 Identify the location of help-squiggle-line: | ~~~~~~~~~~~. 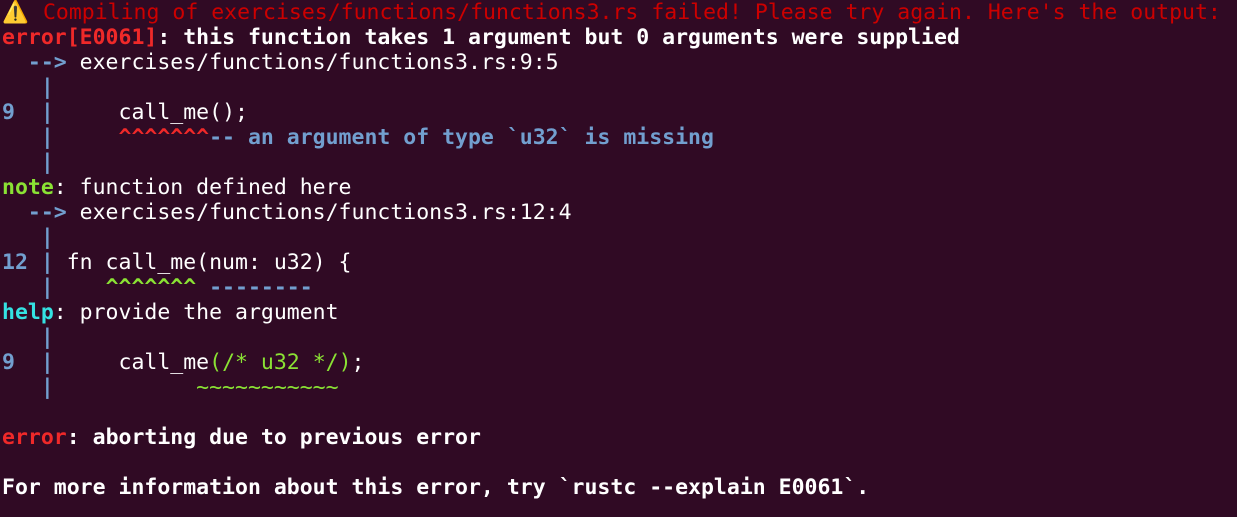
(170, 387).